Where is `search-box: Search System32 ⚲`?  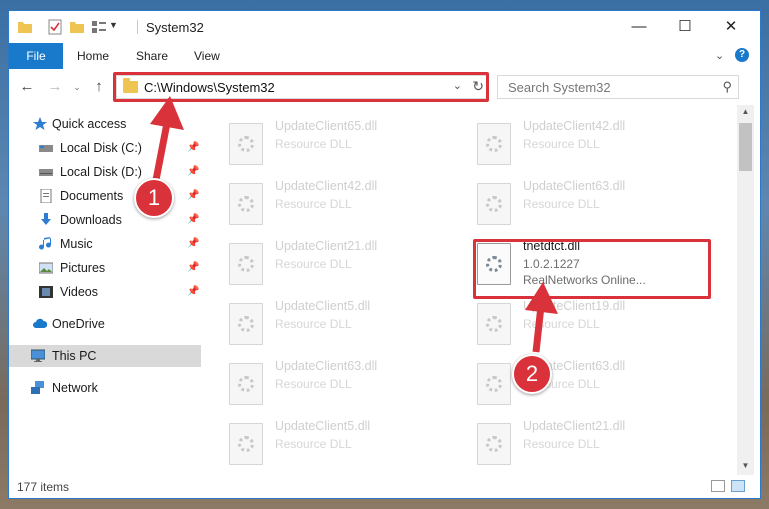
search-box: Search System32 ⚲ is located at coordinates (618, 87).